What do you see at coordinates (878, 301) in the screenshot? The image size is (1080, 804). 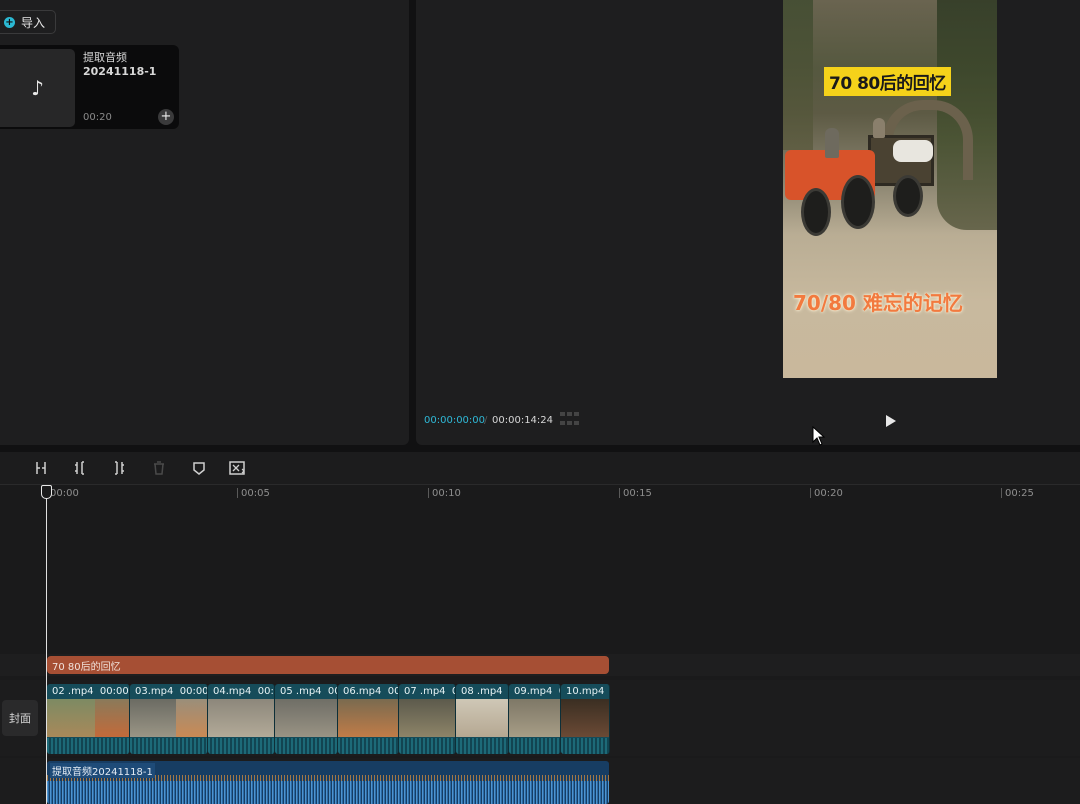 I see `preview-bottom-caption: 70/80 难忘的记忆` at bounding box center [878, 301].